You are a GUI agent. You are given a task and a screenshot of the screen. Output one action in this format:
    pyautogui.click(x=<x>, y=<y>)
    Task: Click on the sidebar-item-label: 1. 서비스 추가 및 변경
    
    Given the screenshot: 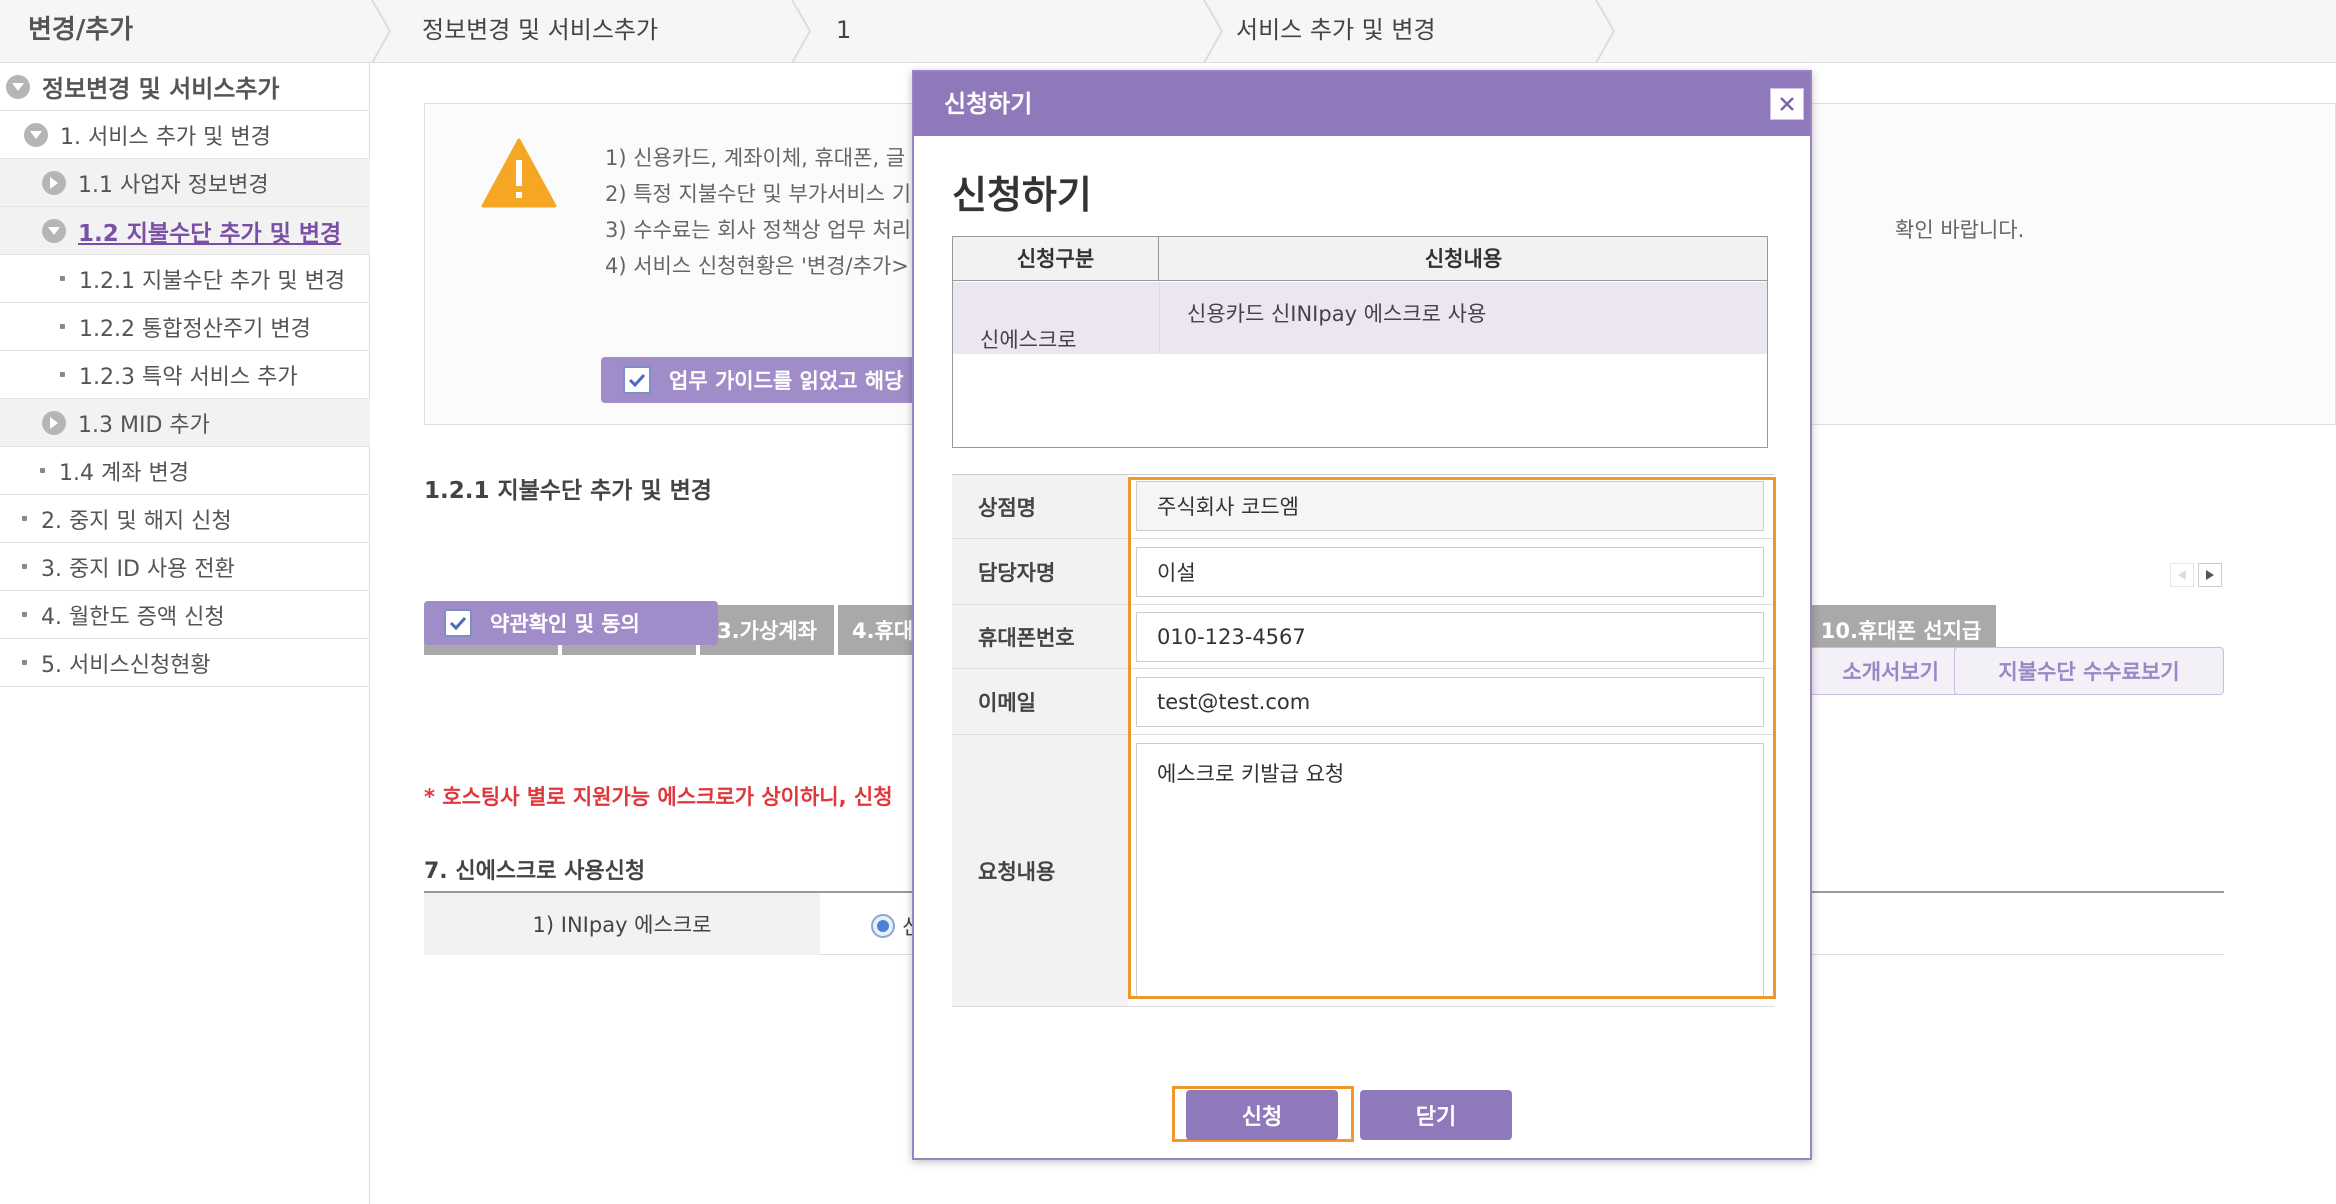 What is the action you would take?
    pyautogui.click(x=165, y=137)
    